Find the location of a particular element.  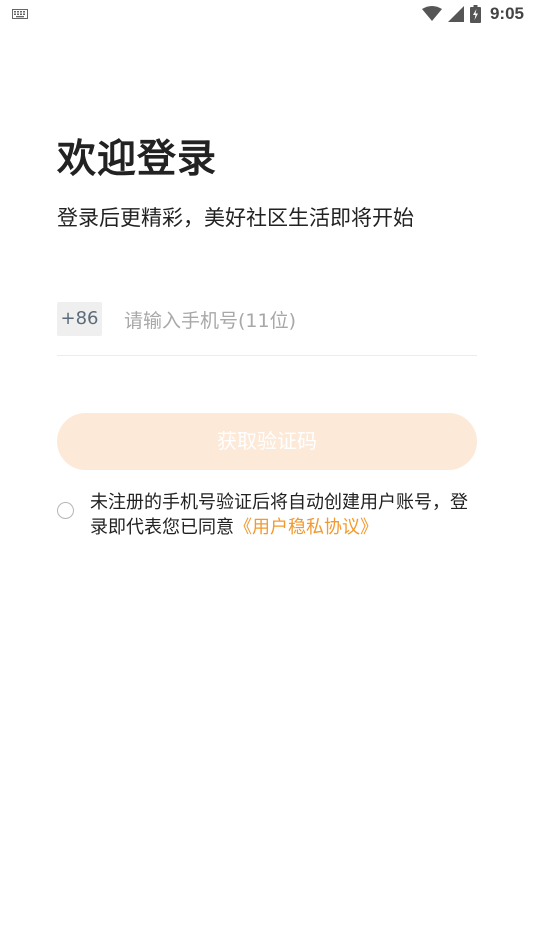

page-subtitle: 登录后更精彩，美好社区生活即将开始 is located at coordinates (235, 218).